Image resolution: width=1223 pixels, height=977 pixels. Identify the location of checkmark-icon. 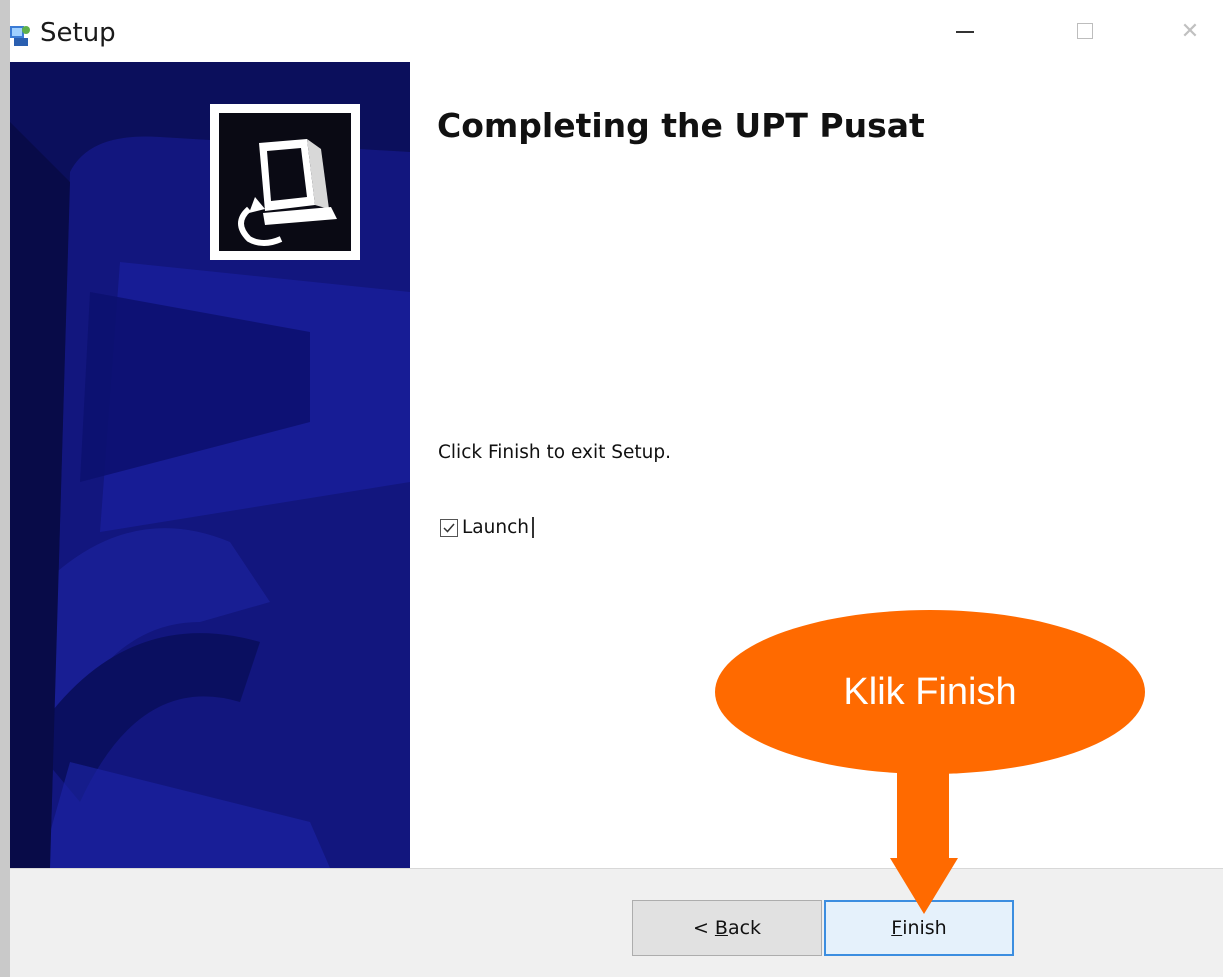
(449, 528).